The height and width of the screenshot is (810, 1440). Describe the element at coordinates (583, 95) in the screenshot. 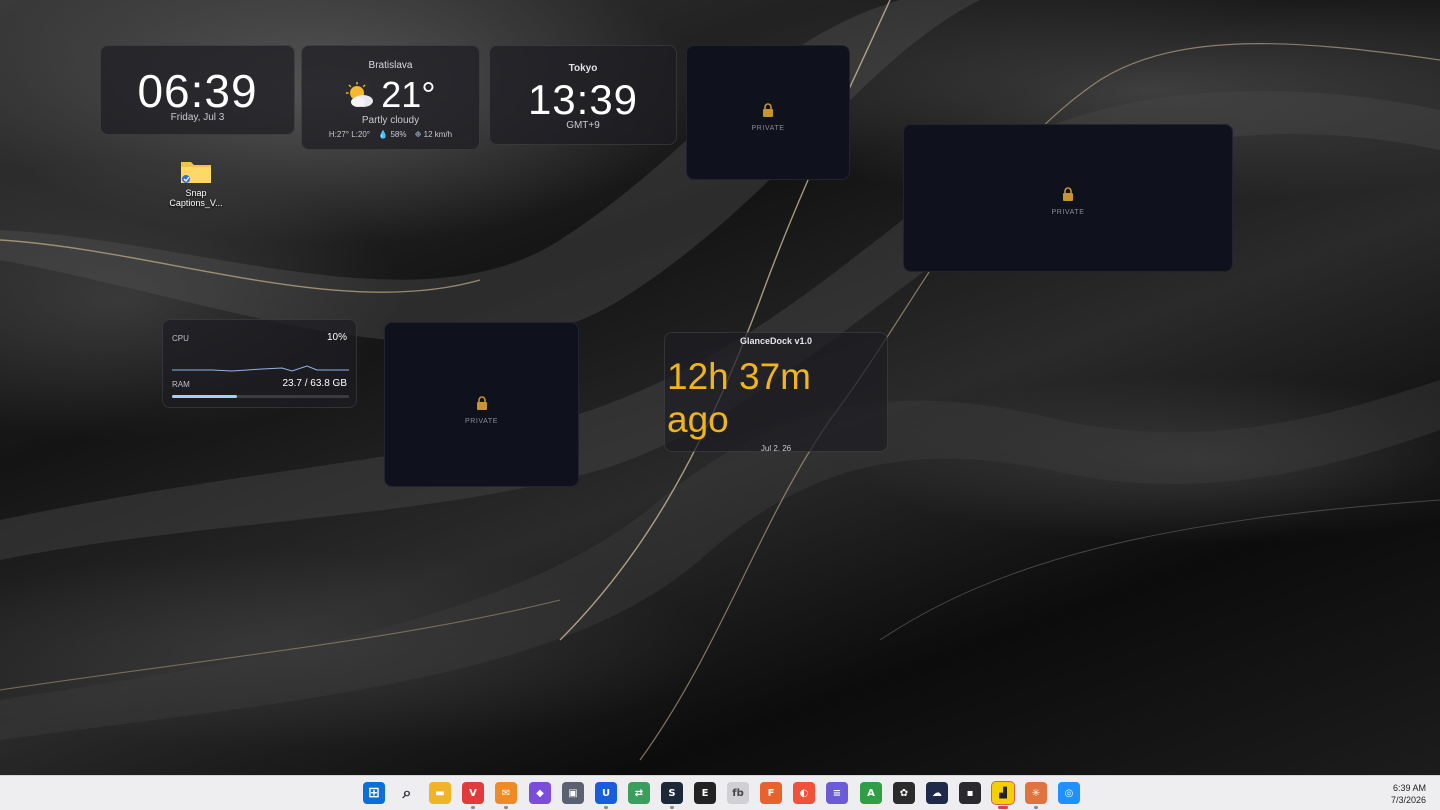

I see `world-clock-widget: Tokyo 13:39 GMT+9` at that location.